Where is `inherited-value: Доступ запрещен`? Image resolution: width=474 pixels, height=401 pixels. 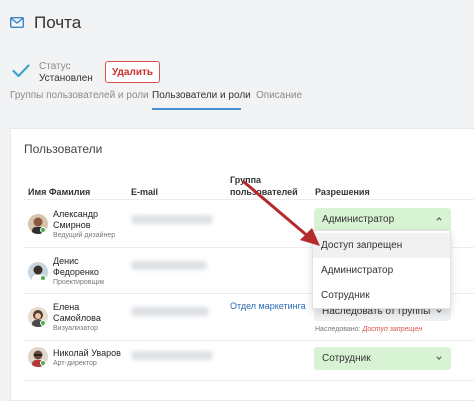
inherited-value: Доступ запрещен is located at coordinates (392, 329).